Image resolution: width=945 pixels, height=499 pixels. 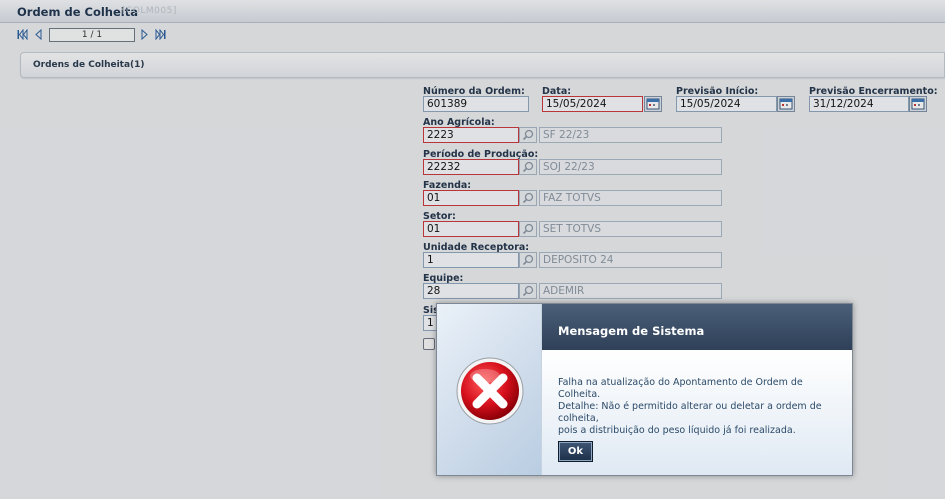 What do you see at coordinates (631, 331) in the screenshot?
I see `dialog-title: Mensagem de Sistema` at bounding box center [631, 331].